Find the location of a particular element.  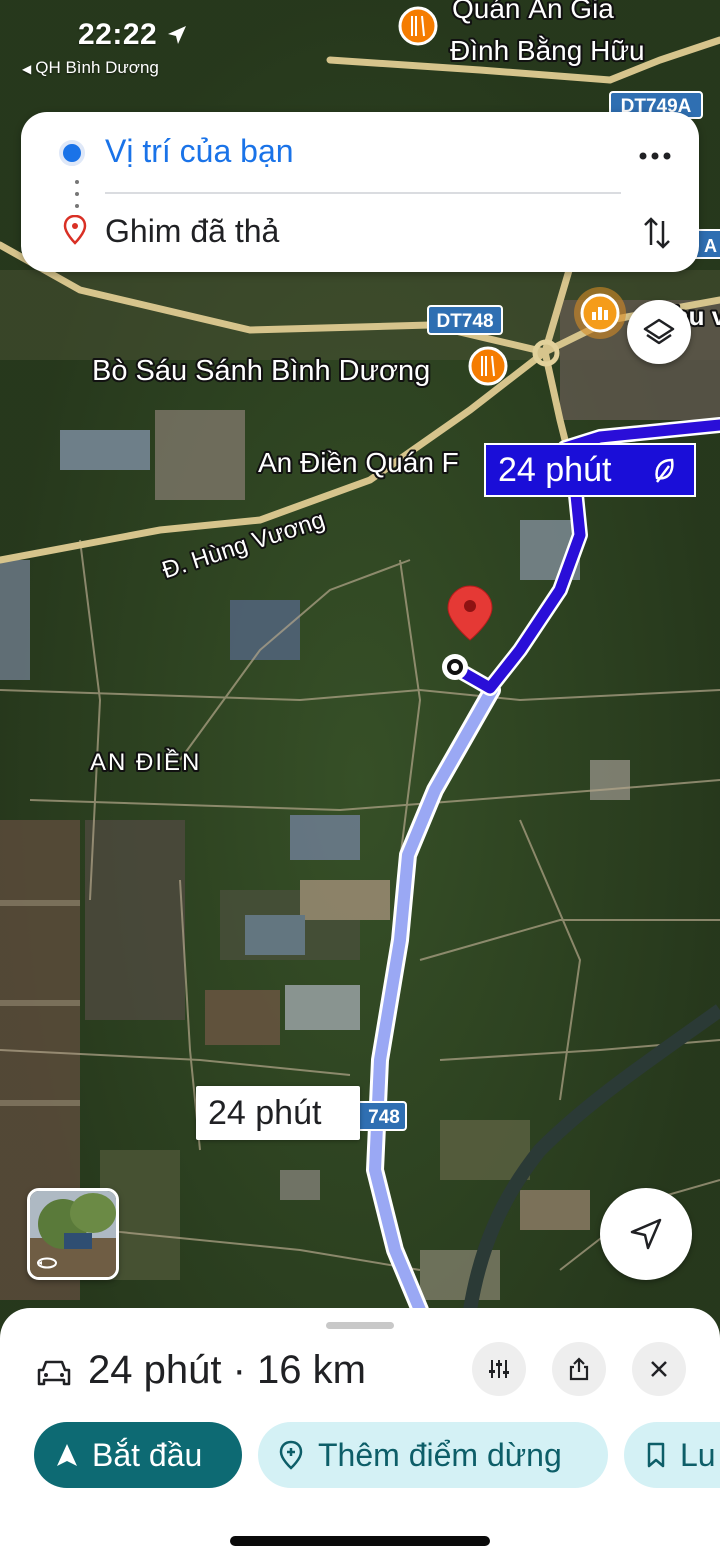

eco-leaf-icon is located at coordinates (664, 470).